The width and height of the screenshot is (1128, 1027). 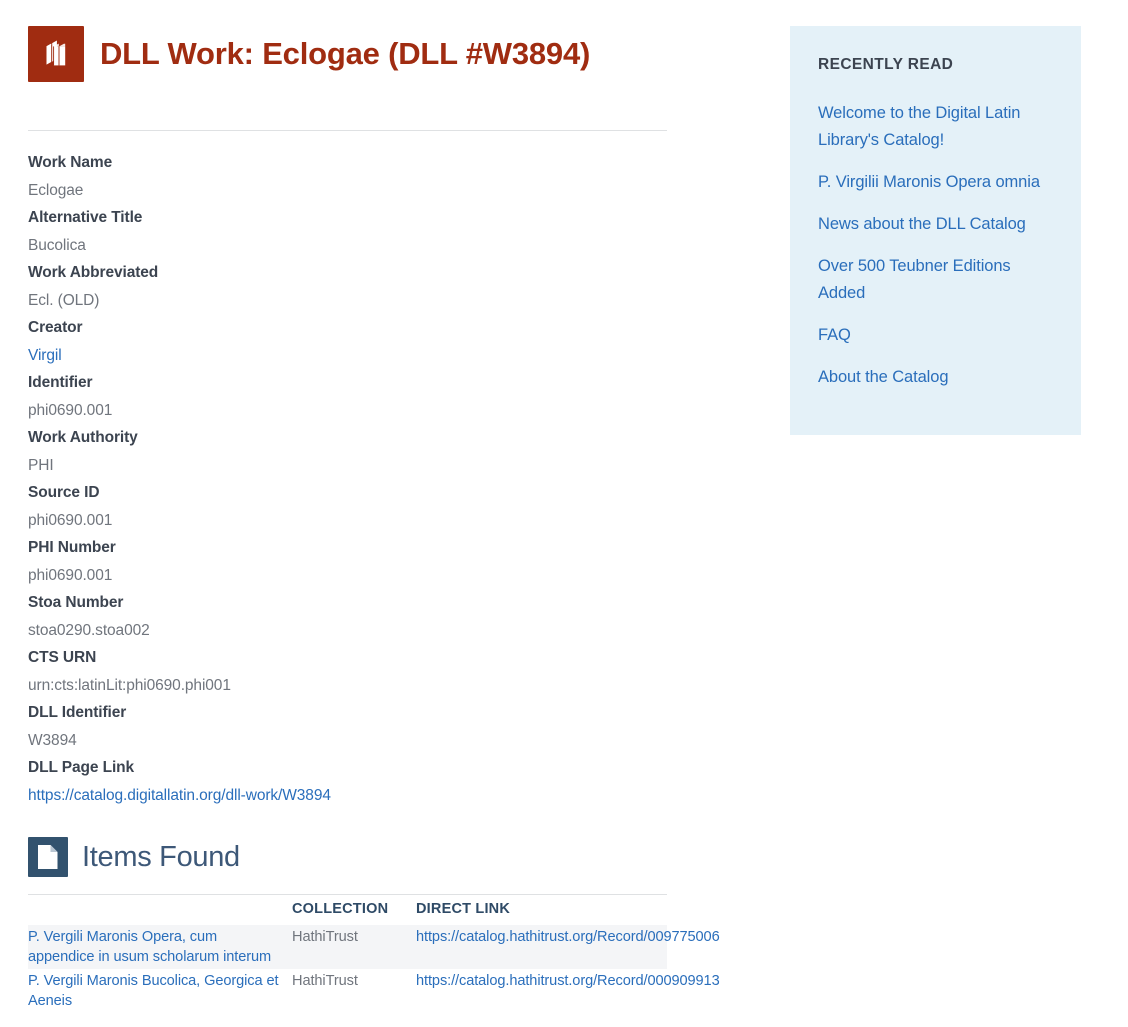 I want to click on meta-label-cts-urn: CTS URN, so click(x=62, y=657).